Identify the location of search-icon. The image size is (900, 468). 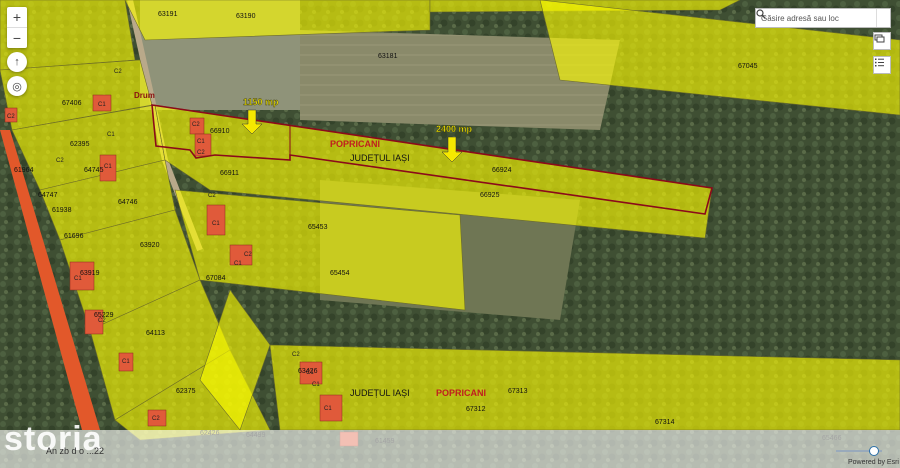
(761, 14).